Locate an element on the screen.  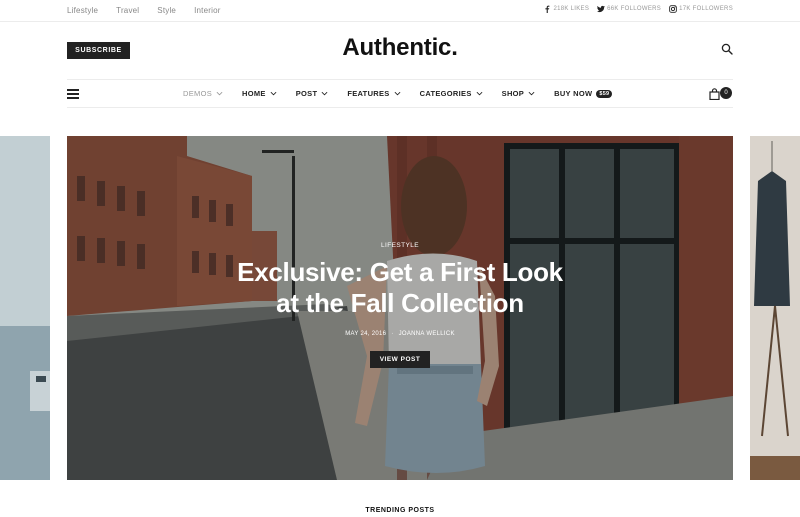
top-nav-link-interior: Interior is located at coordinates (207, 10).